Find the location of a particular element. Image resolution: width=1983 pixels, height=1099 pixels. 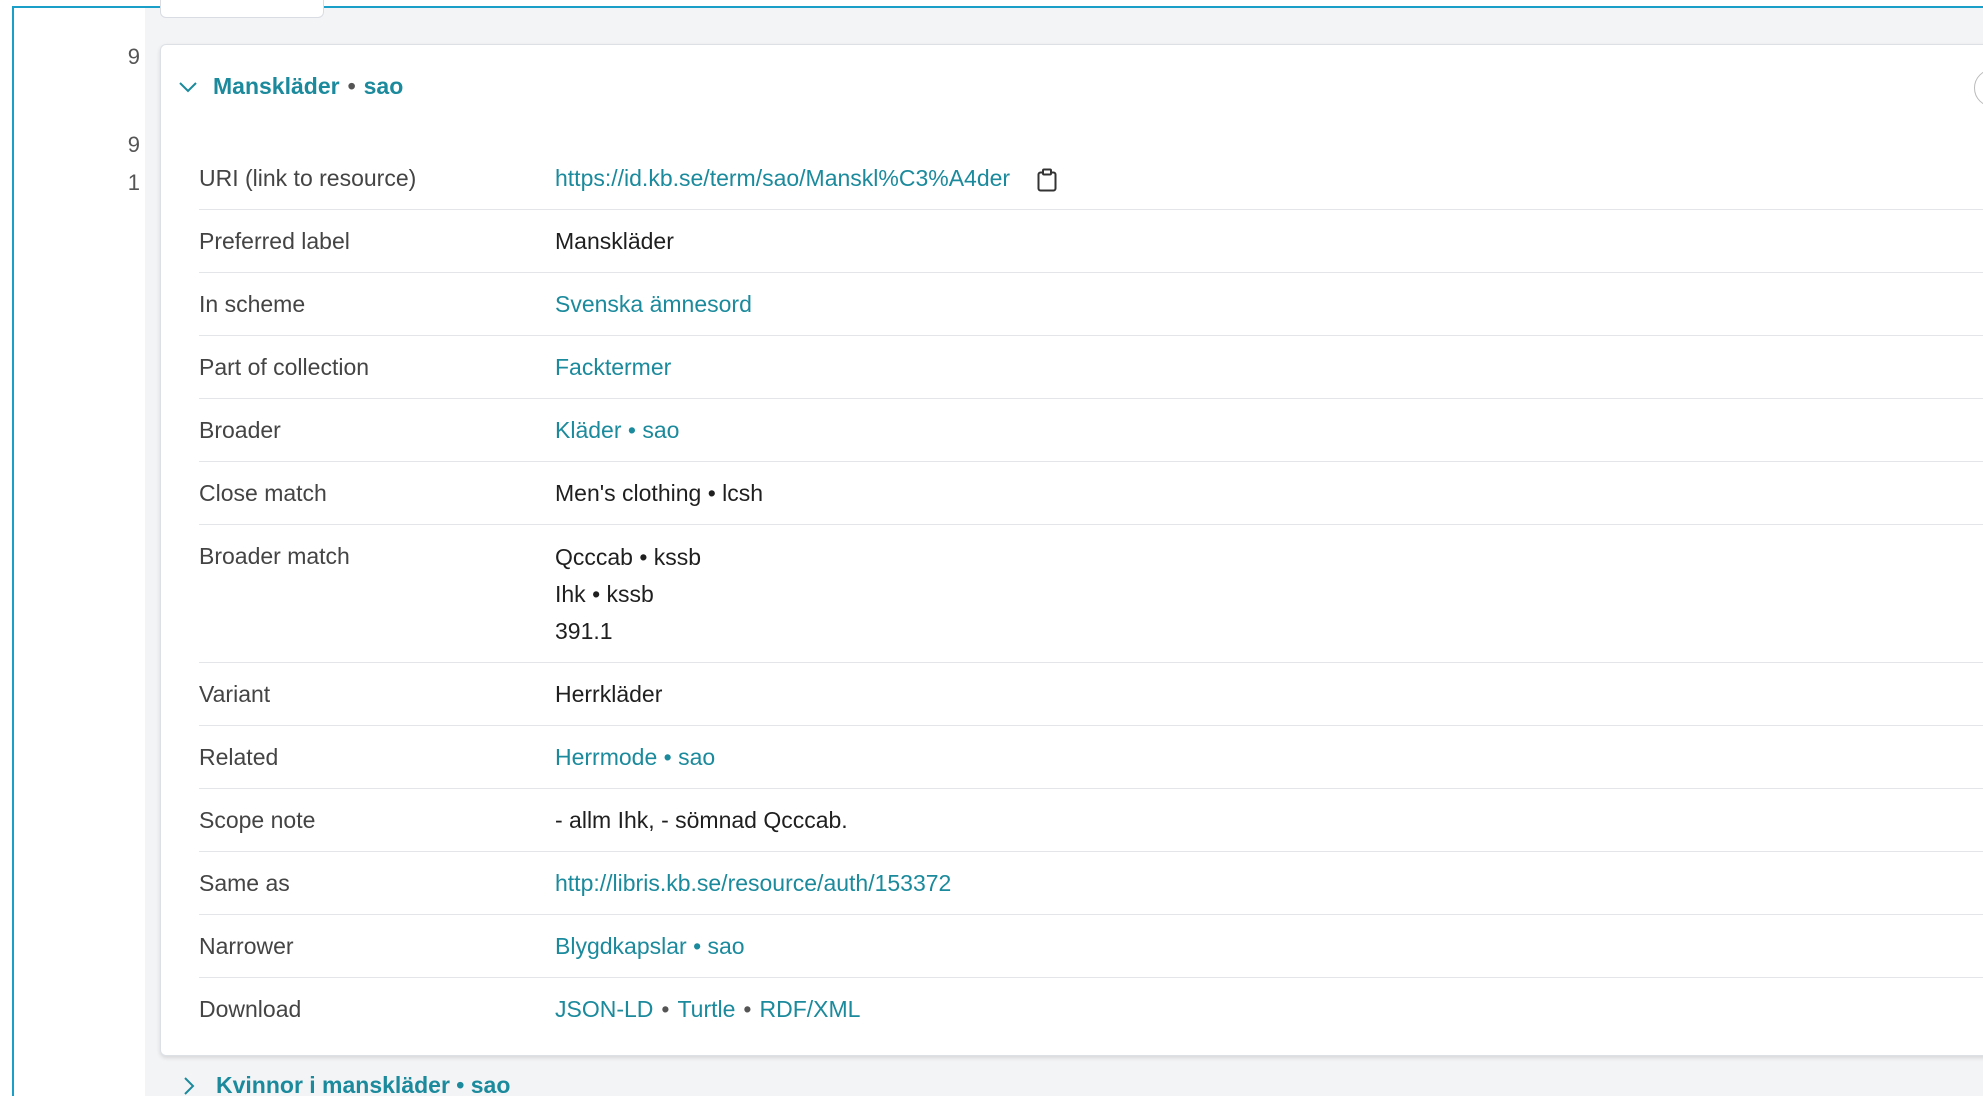

preferred-label-value: Manskläder is located at coordinates (614, 241).